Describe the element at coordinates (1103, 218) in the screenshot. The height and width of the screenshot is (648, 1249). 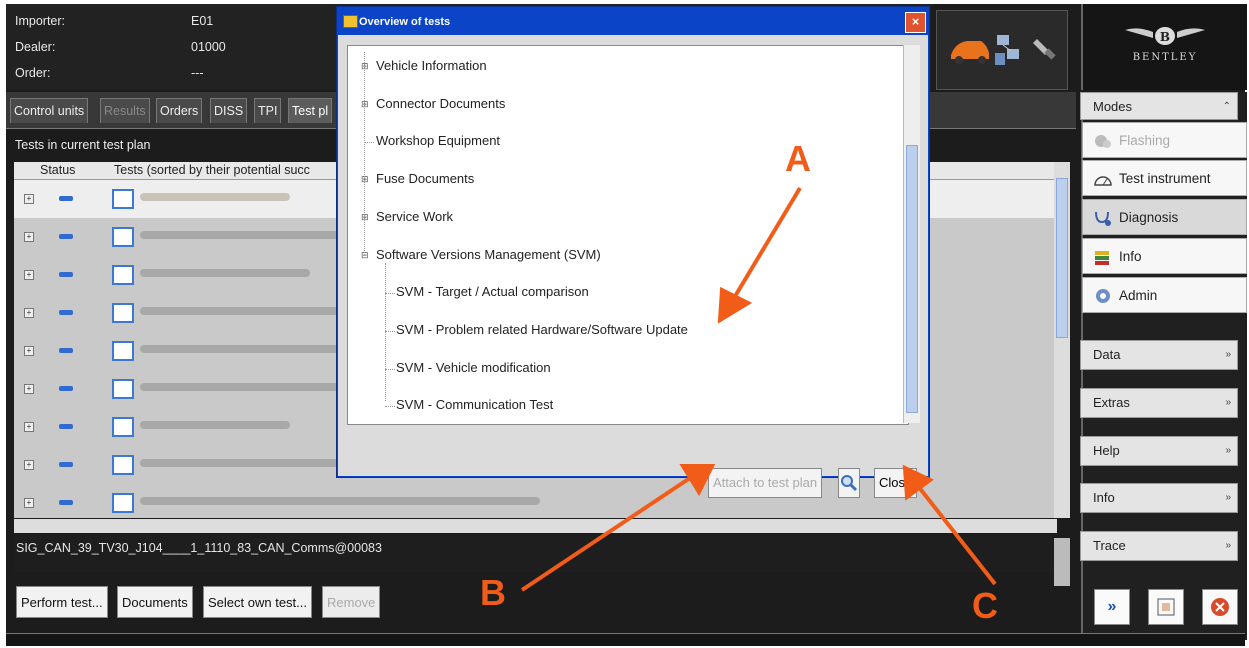
I see `stethoscope-icon` at that location.